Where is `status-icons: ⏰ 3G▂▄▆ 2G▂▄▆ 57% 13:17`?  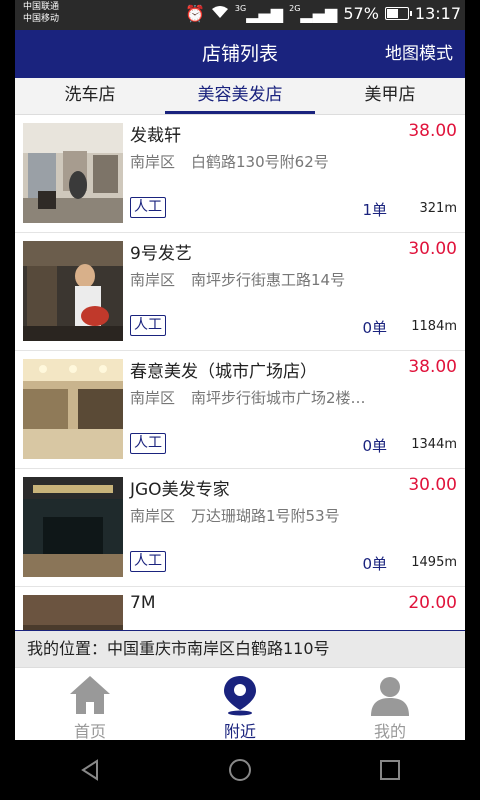 status-icons: ⏰ 3G▂▄▆ 2G▂▄▆ 57% 13:17 is located at coordinates (323, 13).